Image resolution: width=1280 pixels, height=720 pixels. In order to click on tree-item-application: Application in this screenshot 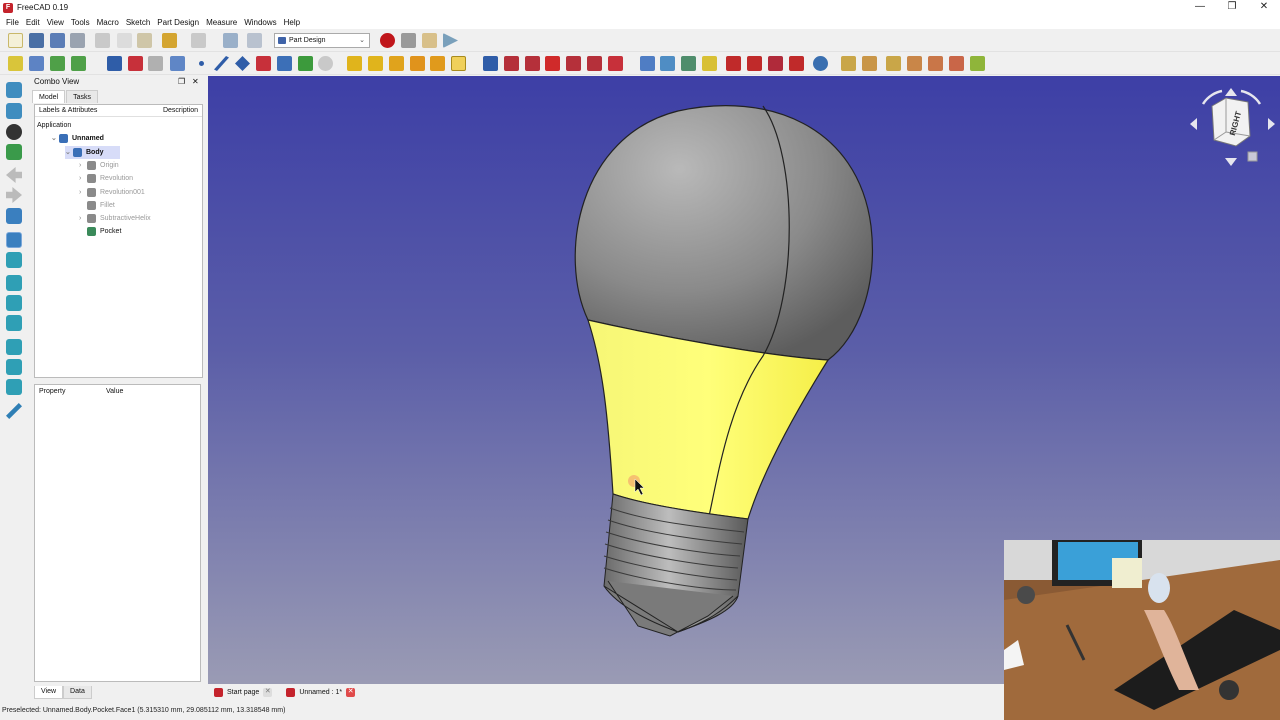, I will do `click(54, 125)`.